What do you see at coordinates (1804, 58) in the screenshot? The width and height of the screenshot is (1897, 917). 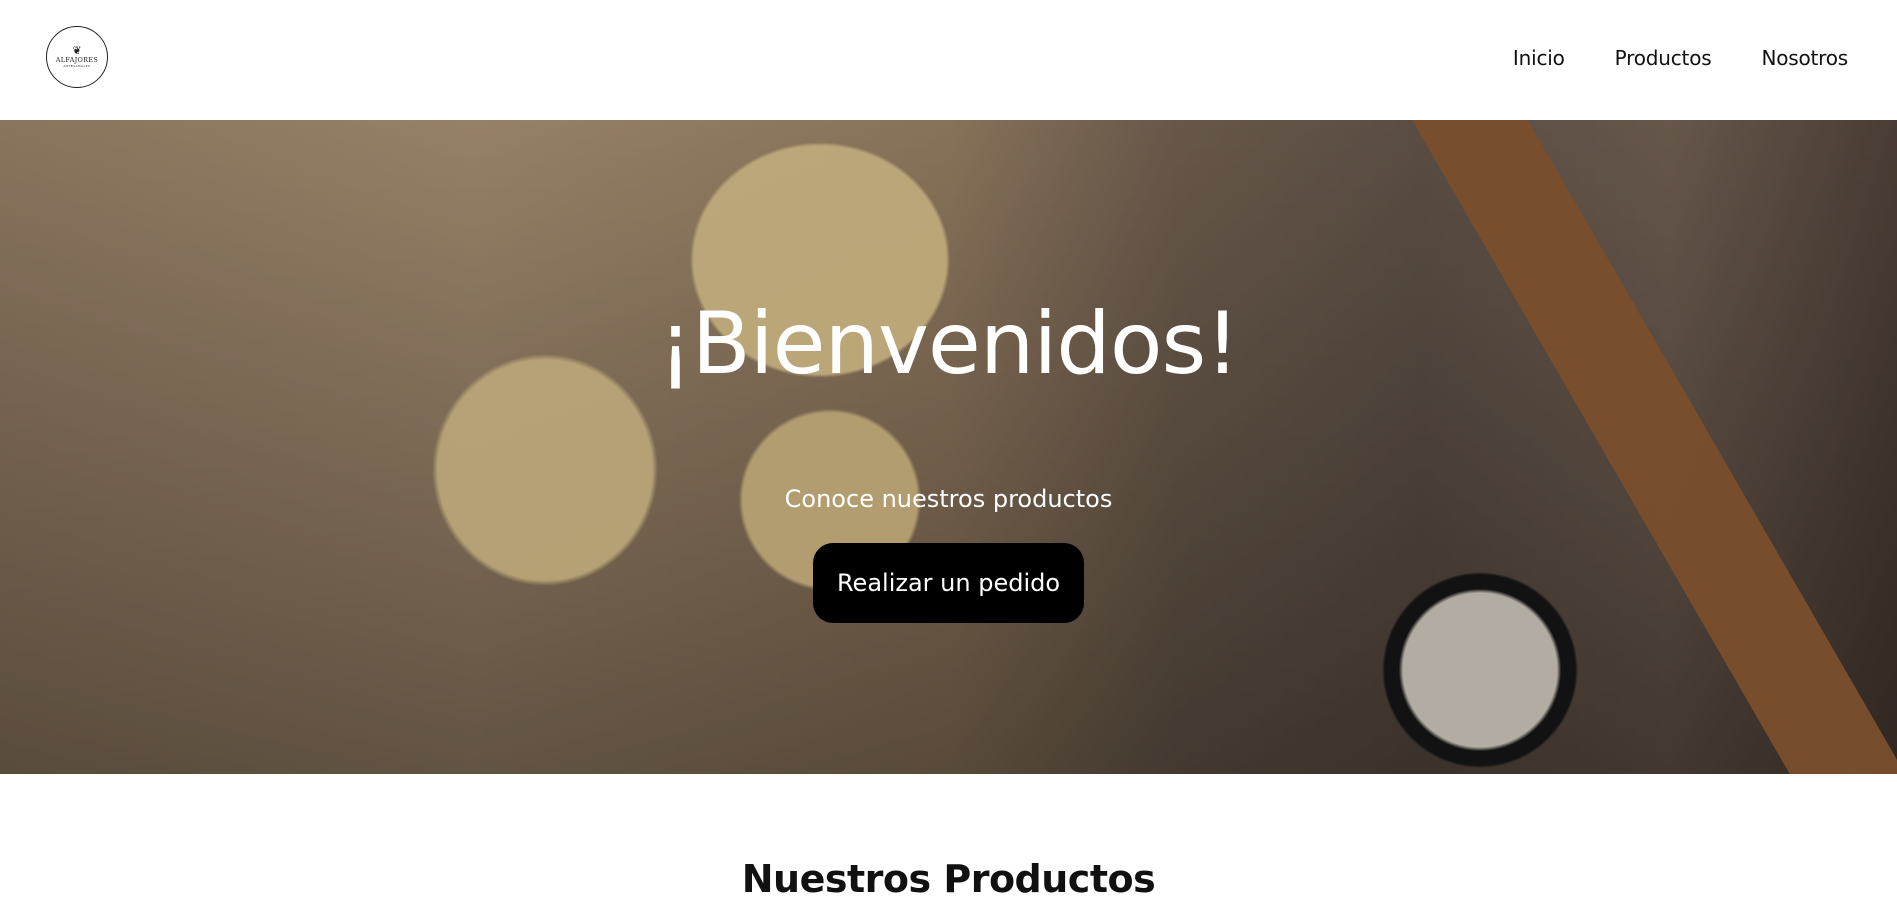 I see `nav-link-nosotros: Nosotros` at bounding box center [1804, 58].